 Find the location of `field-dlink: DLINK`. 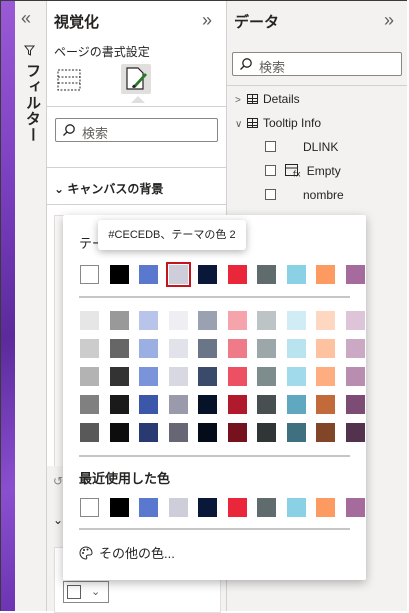

field-dlink: DLINK is located at coordinates (301, 147).